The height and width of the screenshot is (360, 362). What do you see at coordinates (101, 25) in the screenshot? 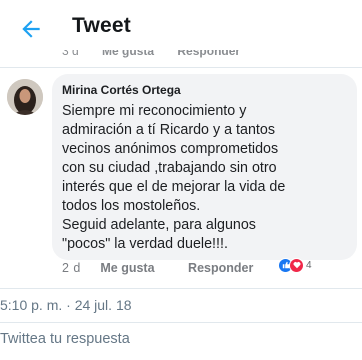
I see `page-title: Tweet` at bounding box center [101, 25].